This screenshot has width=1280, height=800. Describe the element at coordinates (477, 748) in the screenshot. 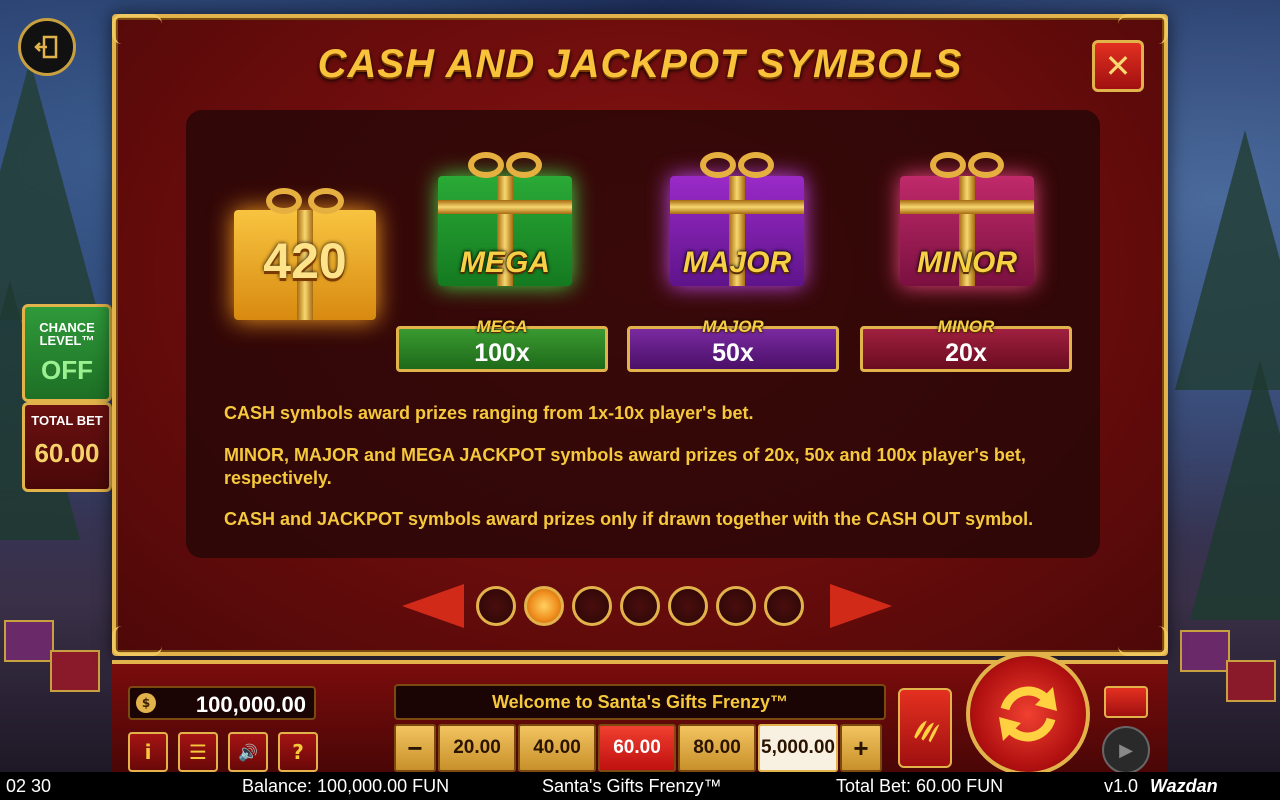

I see `bet-option: 20.00` at that location.